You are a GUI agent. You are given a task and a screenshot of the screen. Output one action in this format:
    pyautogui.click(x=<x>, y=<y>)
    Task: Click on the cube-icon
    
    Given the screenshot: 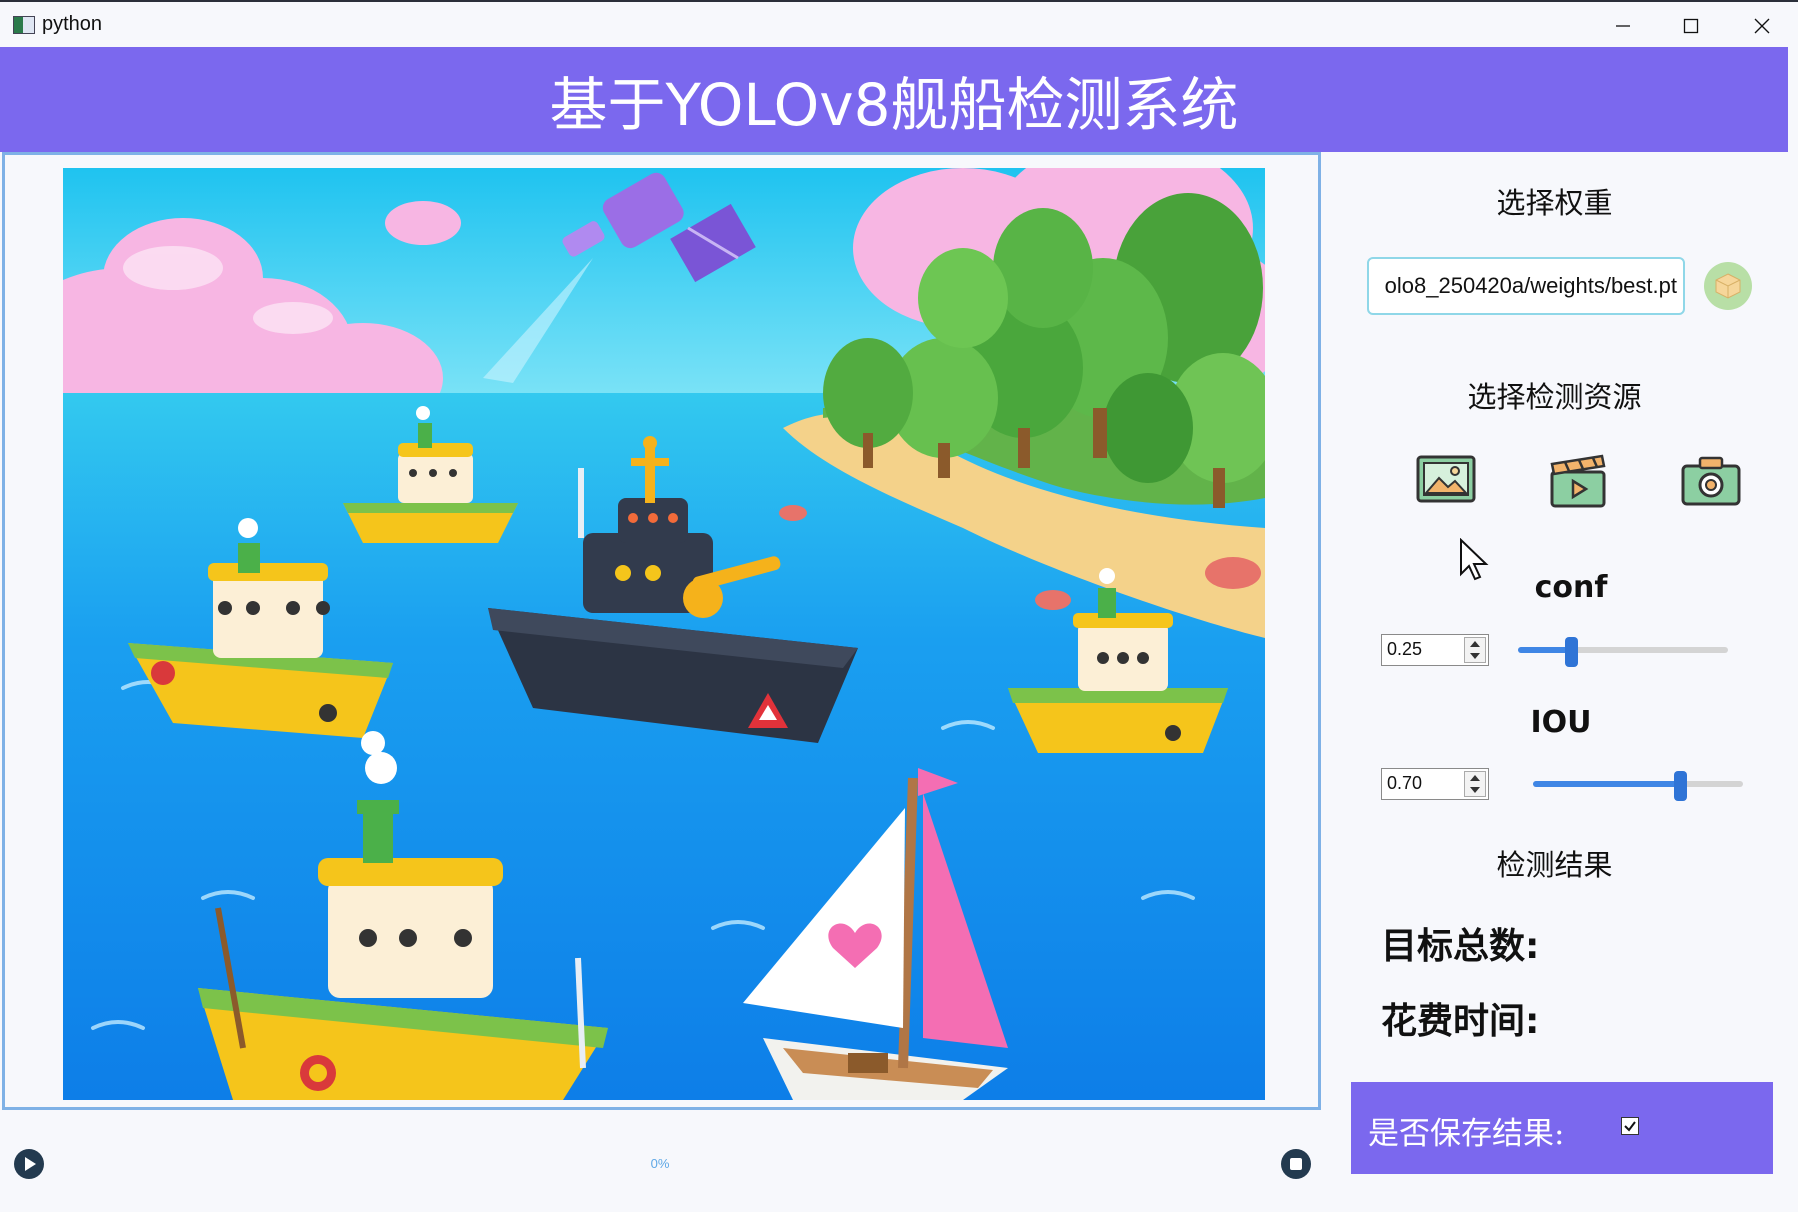 What is the action you would take?
    pyautogui.click(x=1728, y=286)
    